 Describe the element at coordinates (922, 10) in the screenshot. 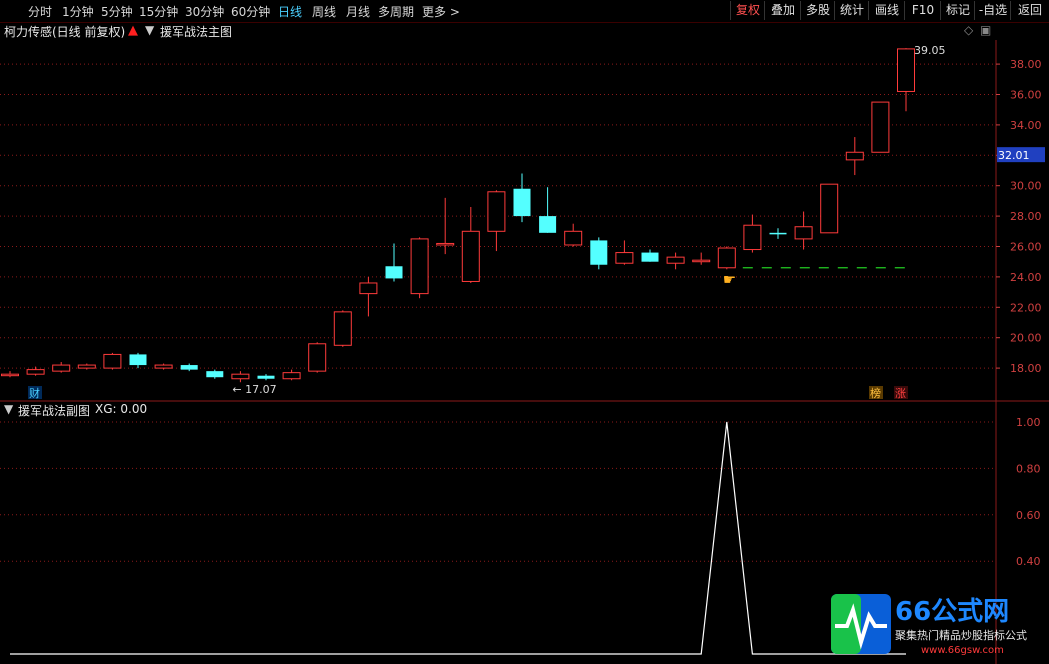

I see `f10-button: F10` at that location.